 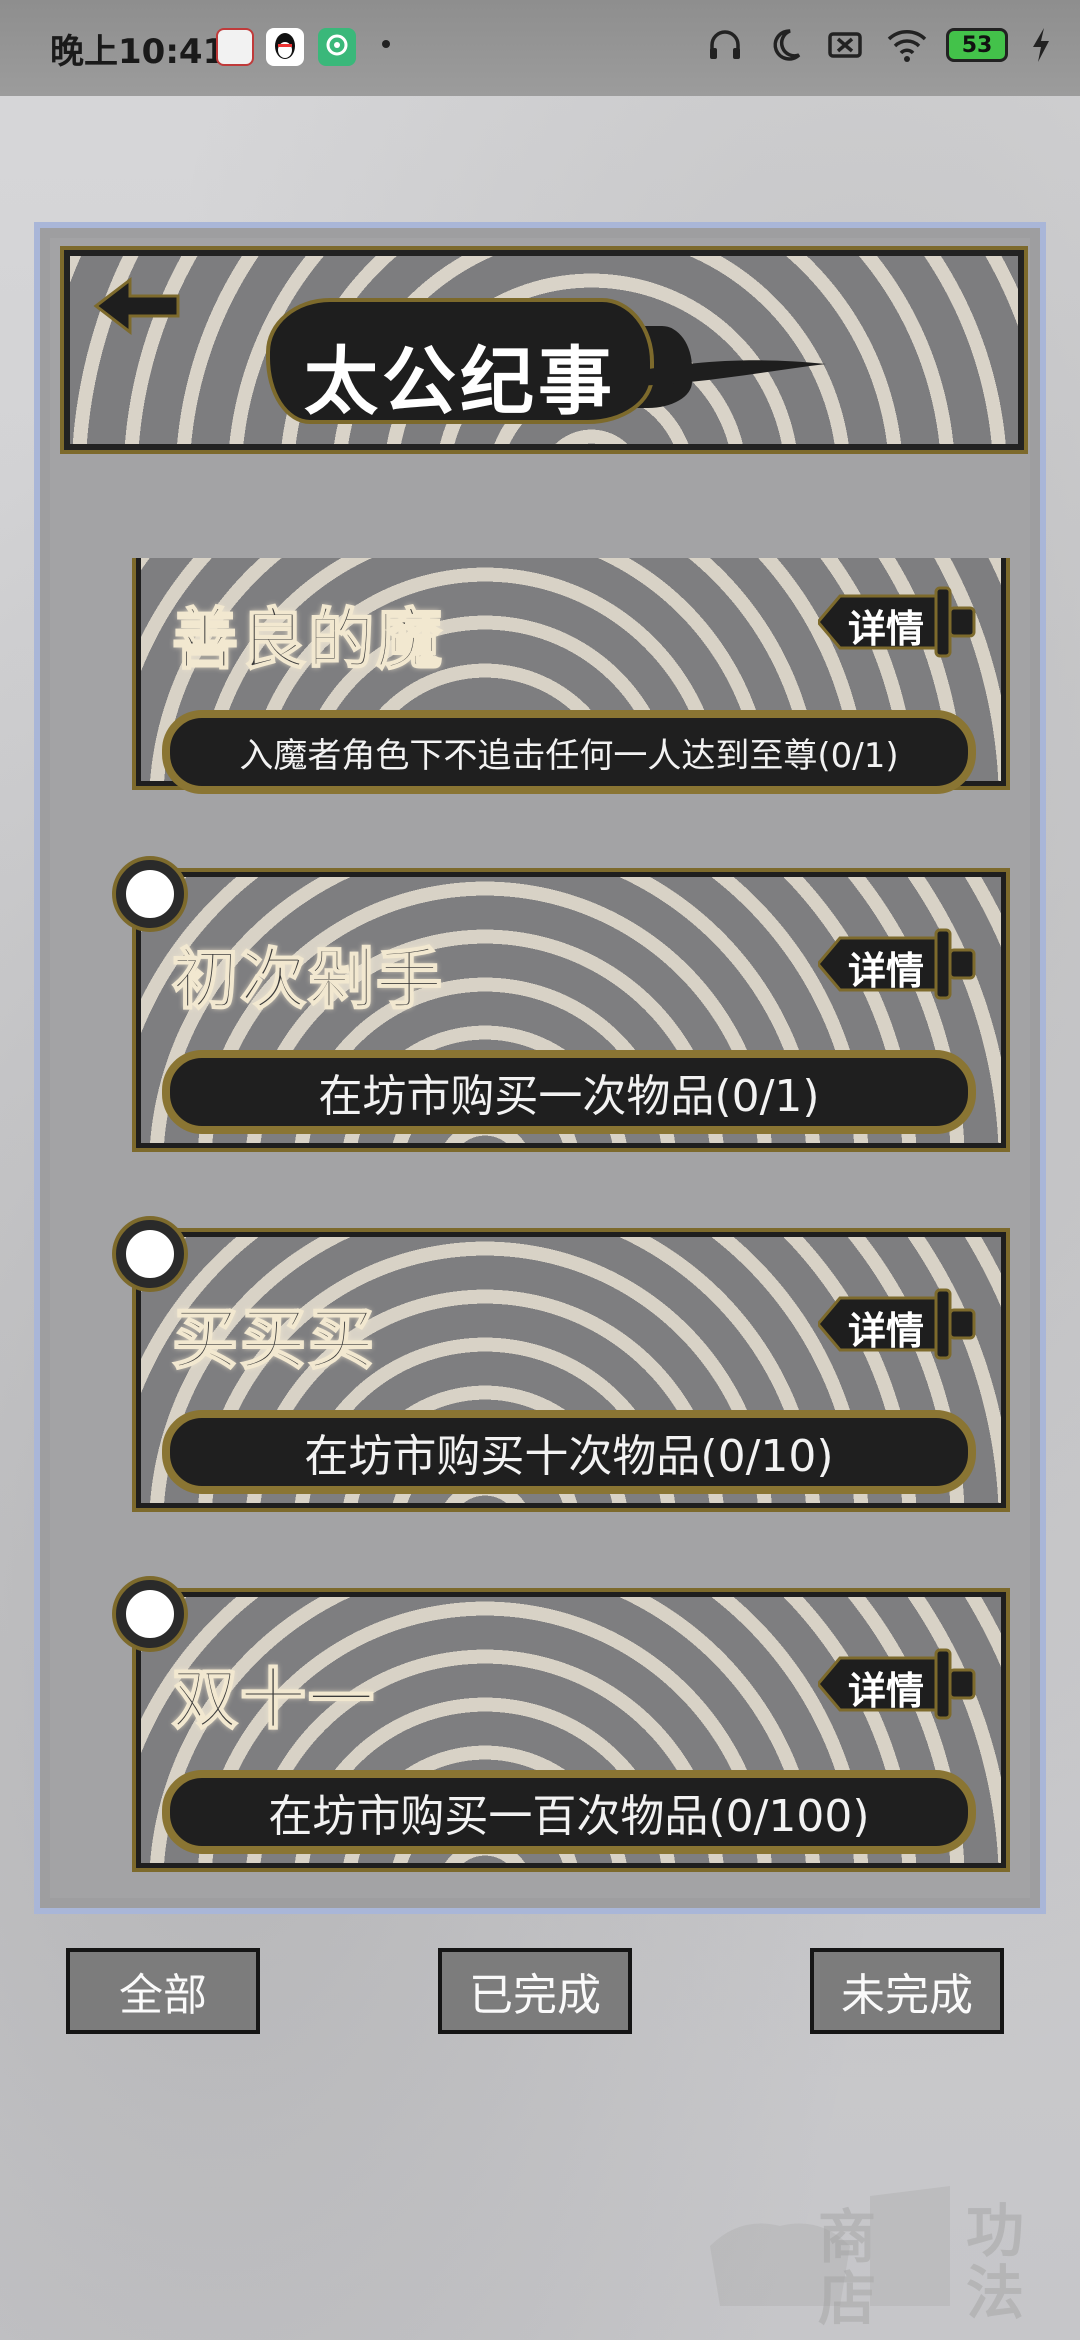 I want to click on moon-icon, so click(x=785, y=45).